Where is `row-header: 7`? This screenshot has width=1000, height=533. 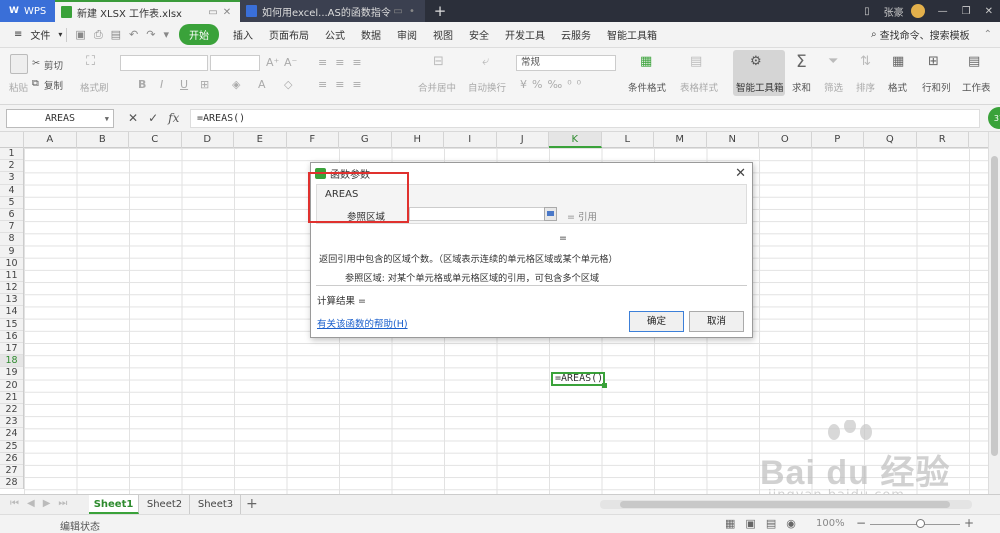
row-header: 7 is located at coordinates (11, 227).